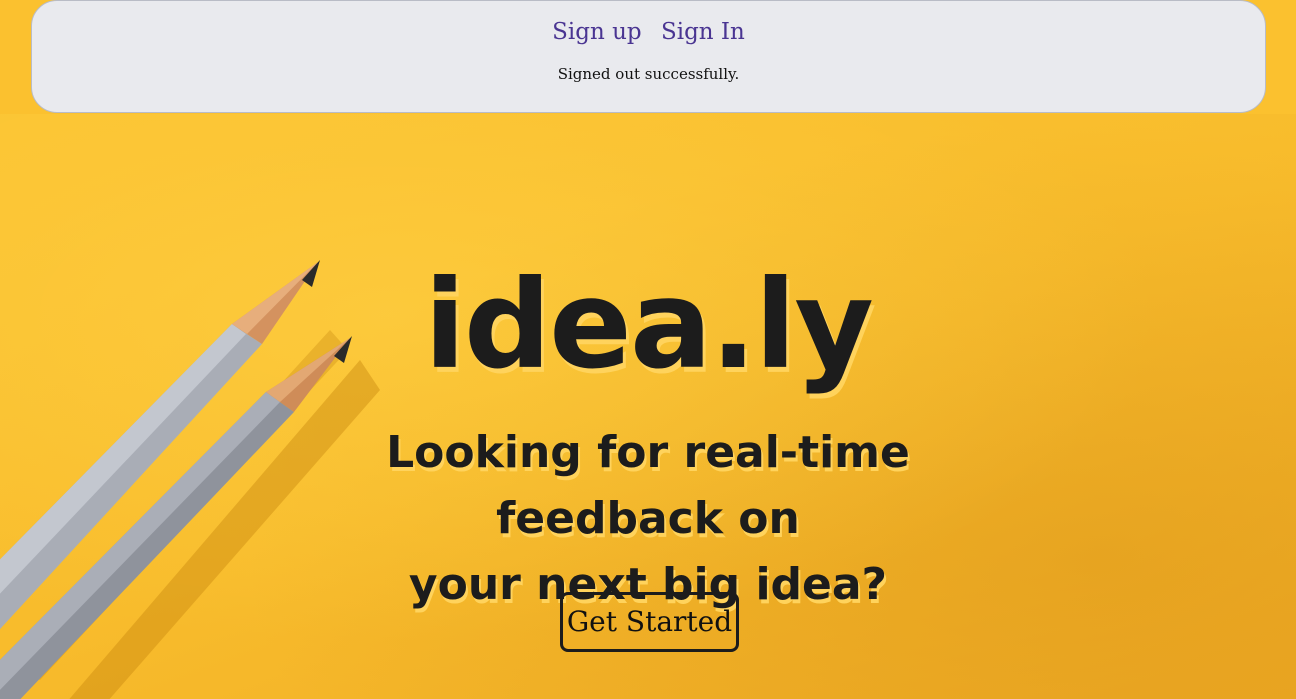 Image resolution: width=1296 pixels, height=699 pixels. I want to click on logo-heading: idea.ly, so click(649, 325).